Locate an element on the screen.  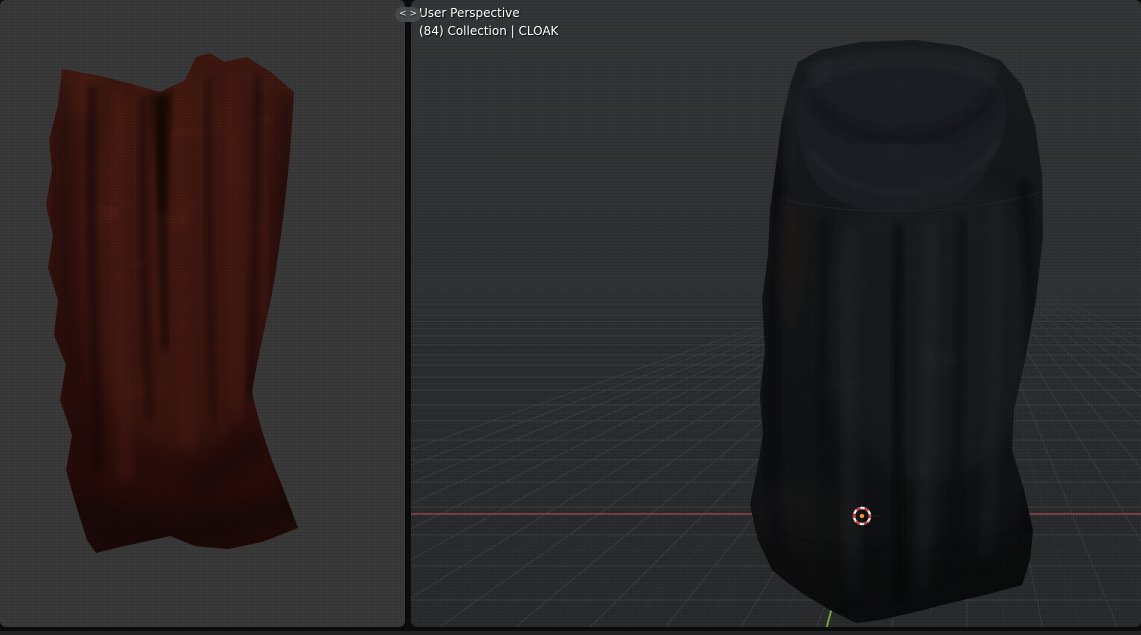
chevron-right-icon: > is located at coordinates (413, 14).